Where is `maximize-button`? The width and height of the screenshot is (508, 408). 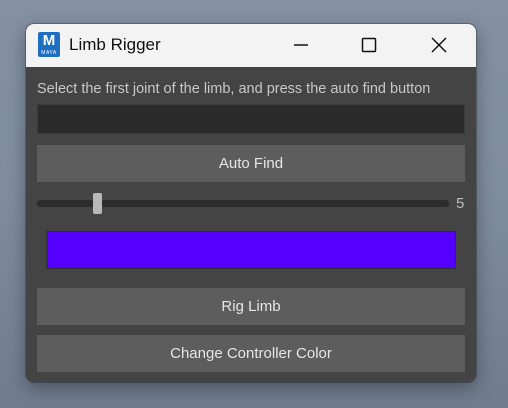
maximize-button is located at coordinates (369, 45).